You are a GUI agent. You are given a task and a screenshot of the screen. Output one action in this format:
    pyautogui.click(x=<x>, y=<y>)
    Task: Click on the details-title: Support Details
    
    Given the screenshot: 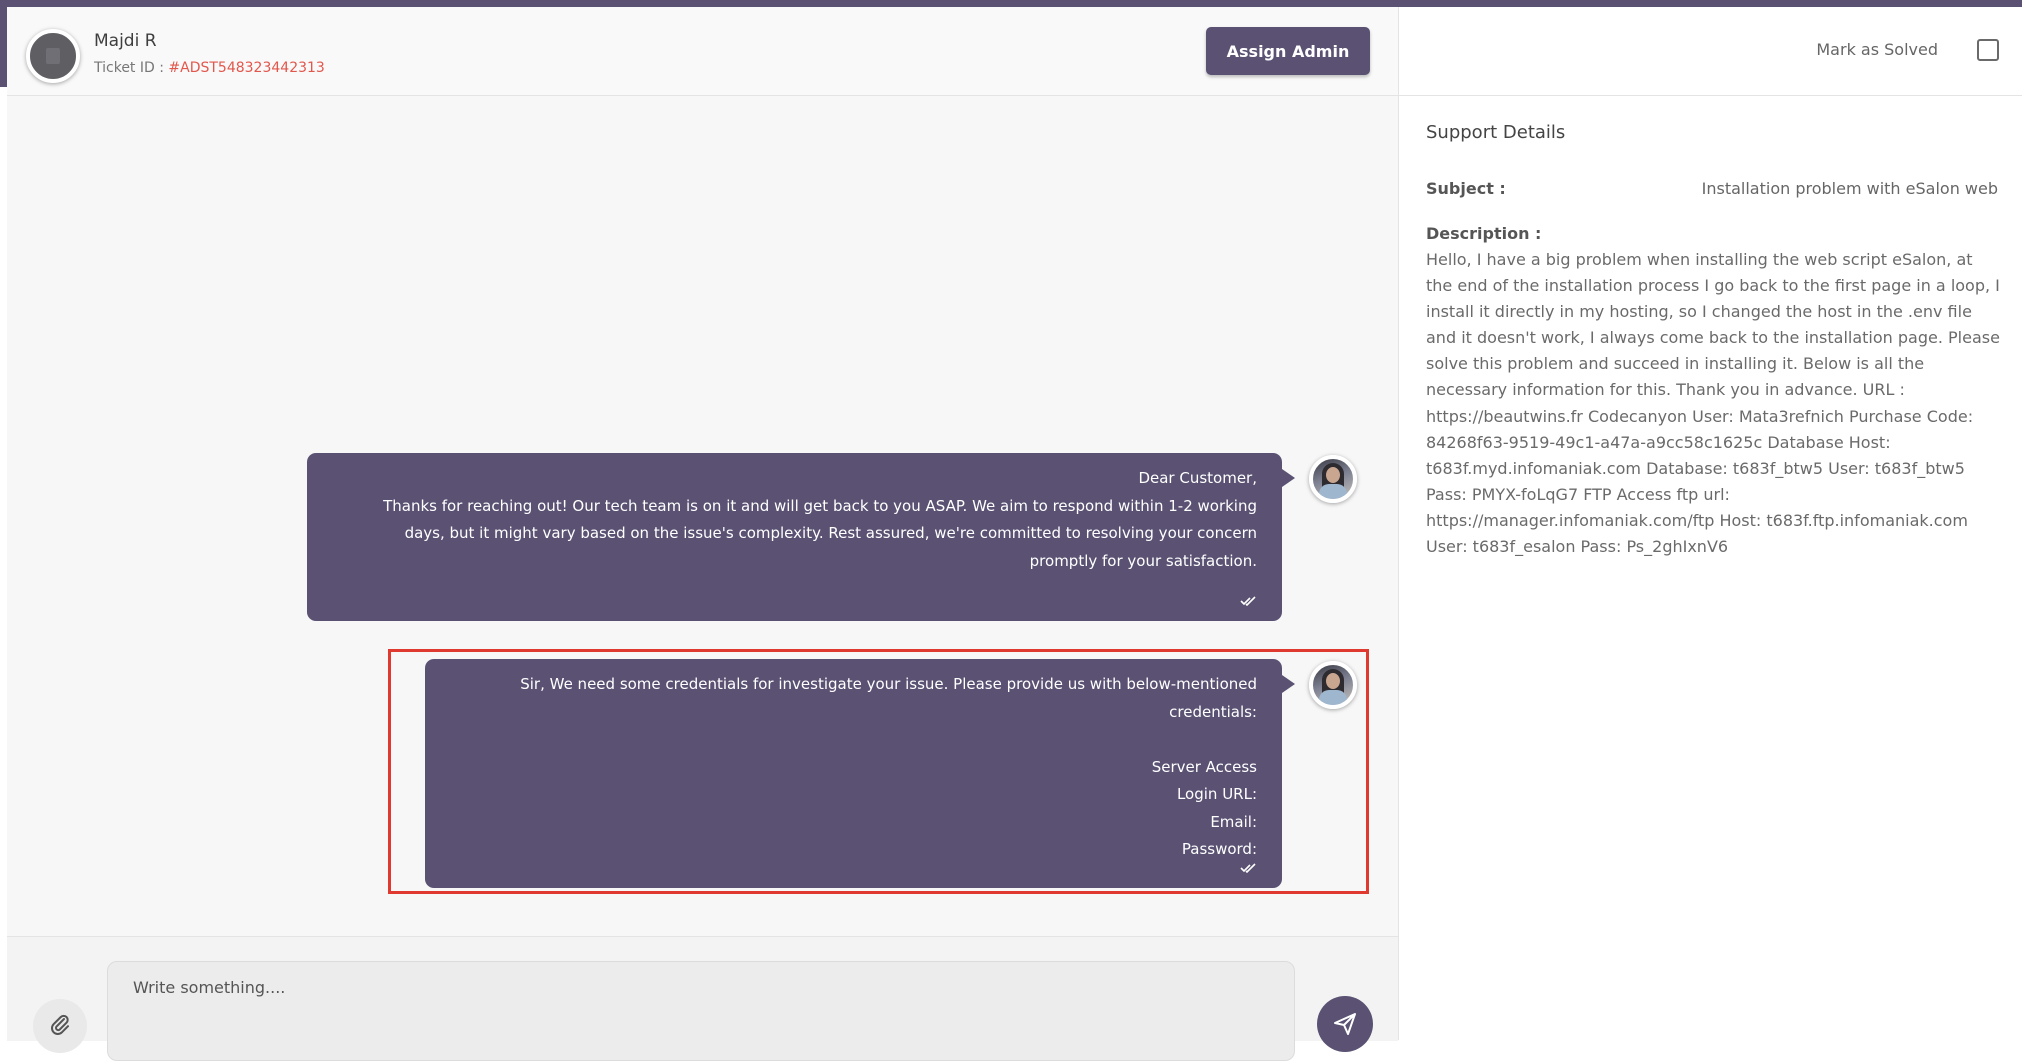 What is the action you would take?
    pyautogui.click(x=1496, y=132)
    